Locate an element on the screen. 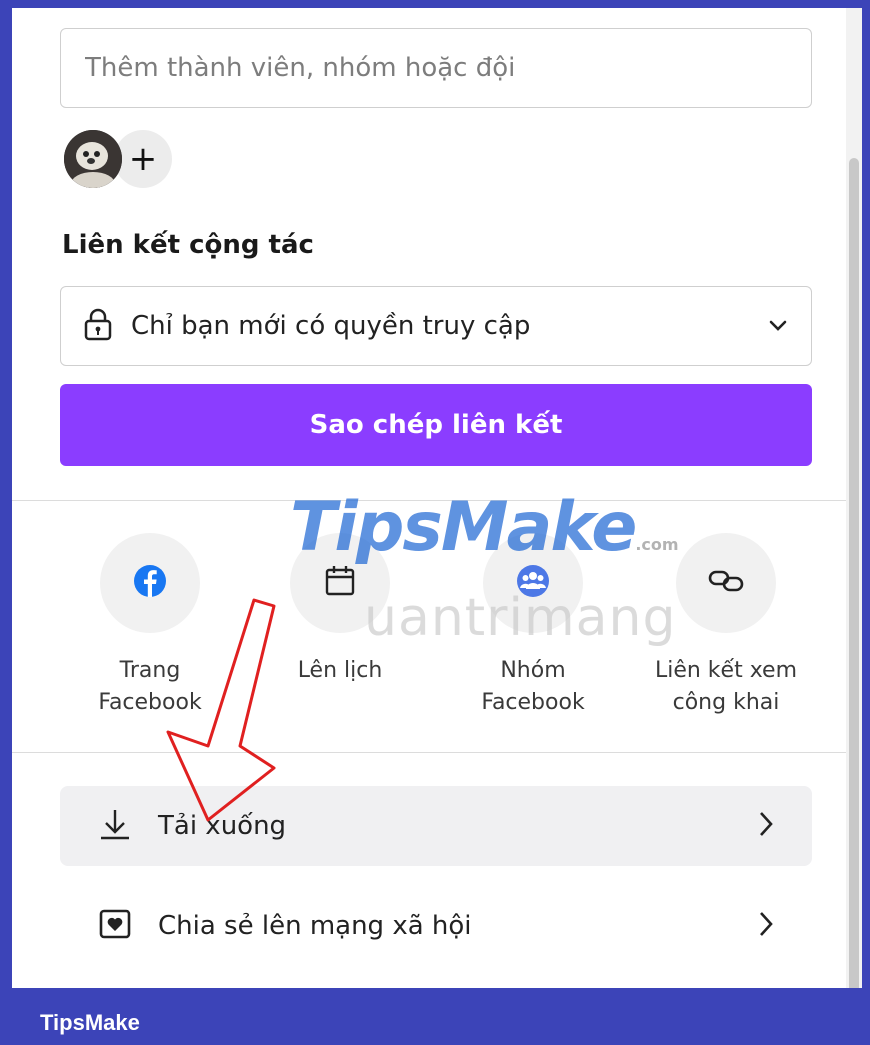  access-level-dropdown: Chỉ bạn mới có quyền truy cập is located at coordinates (436, 326).